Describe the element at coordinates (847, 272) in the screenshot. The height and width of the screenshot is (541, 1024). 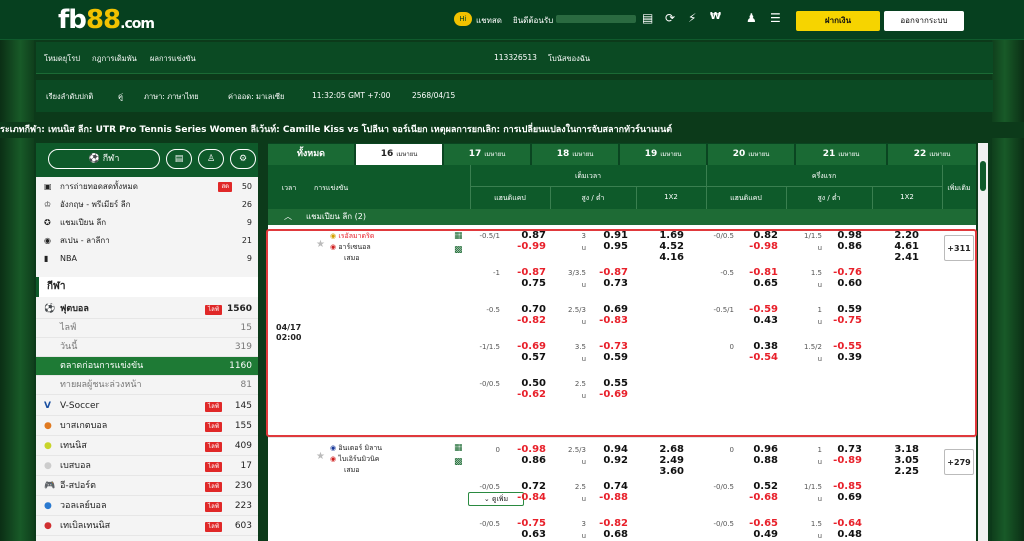
I see `match1-odds-cell: -0.76` at that location.